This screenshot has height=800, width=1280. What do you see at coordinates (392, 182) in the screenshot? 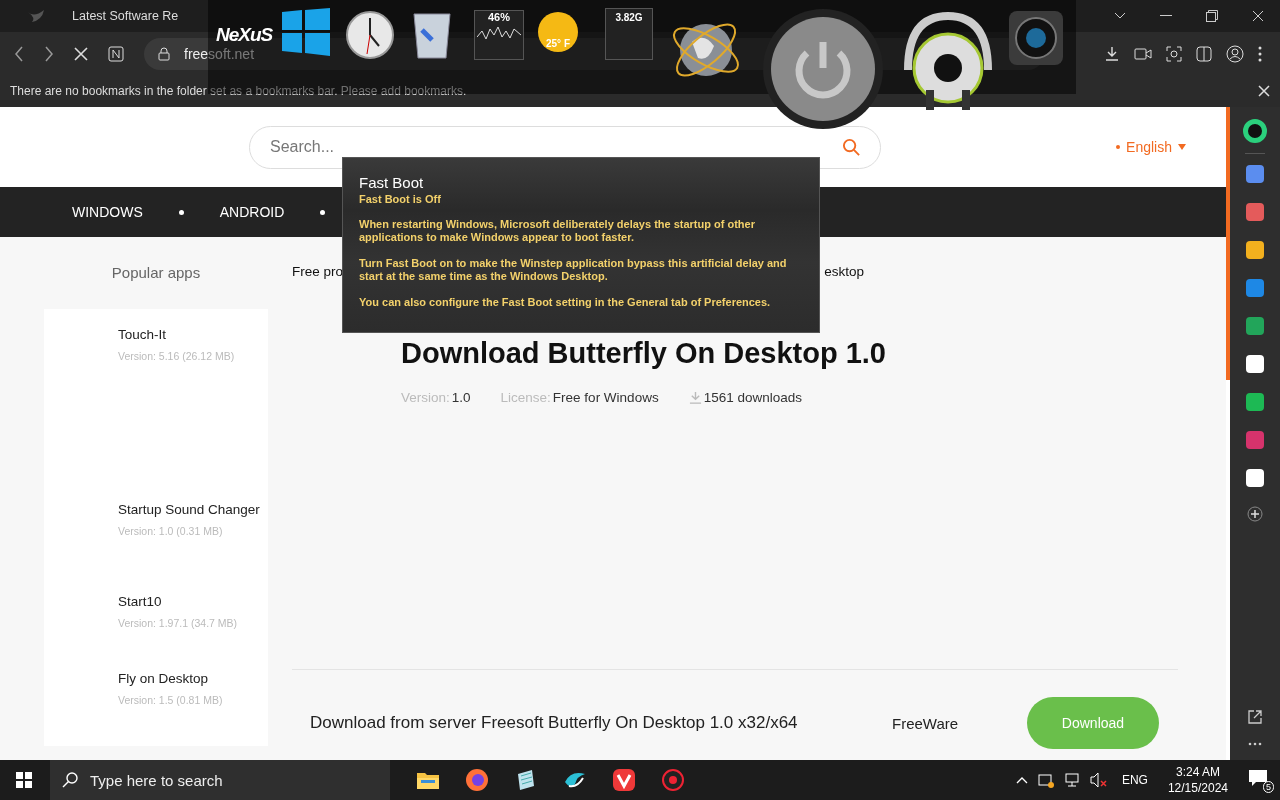
I see `tooltip-title: Fast Boot` at bounding box center [392, 182].